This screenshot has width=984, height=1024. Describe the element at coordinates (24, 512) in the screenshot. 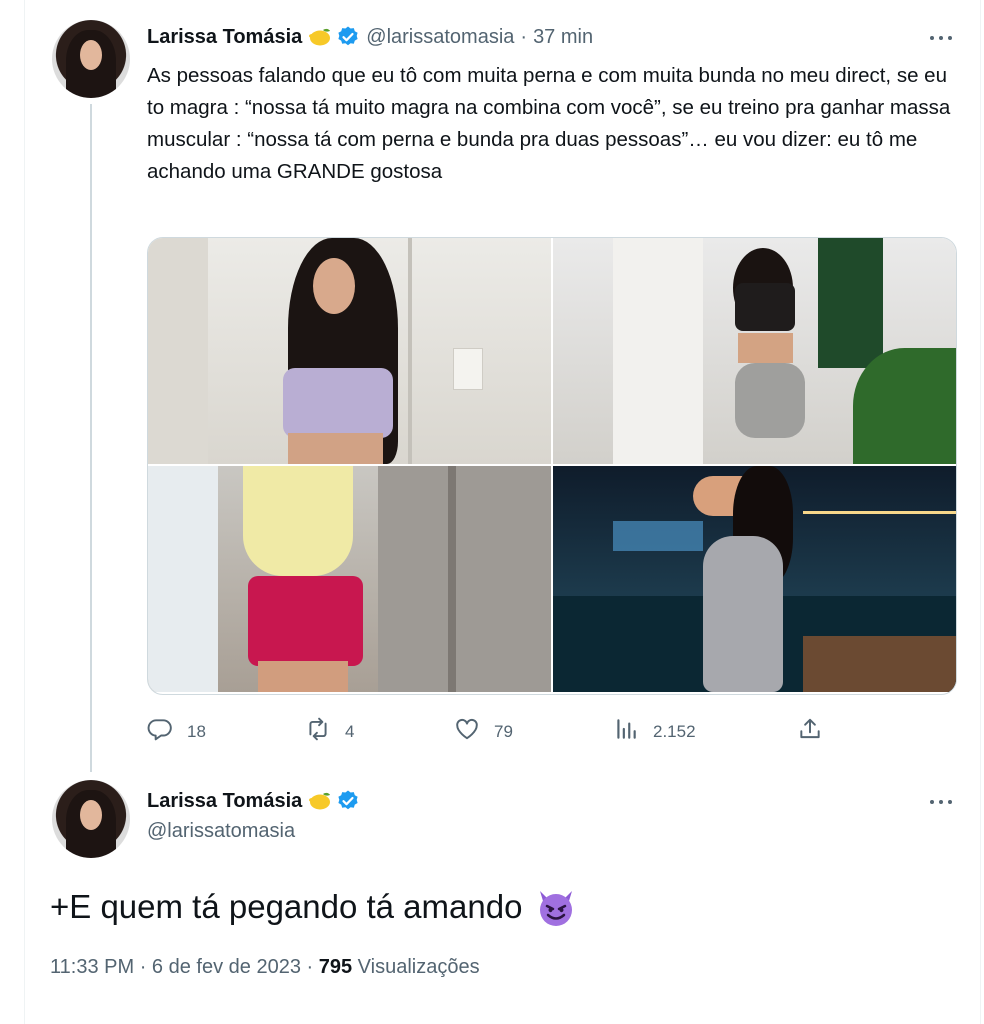

I see `frame-border-left` at that location.